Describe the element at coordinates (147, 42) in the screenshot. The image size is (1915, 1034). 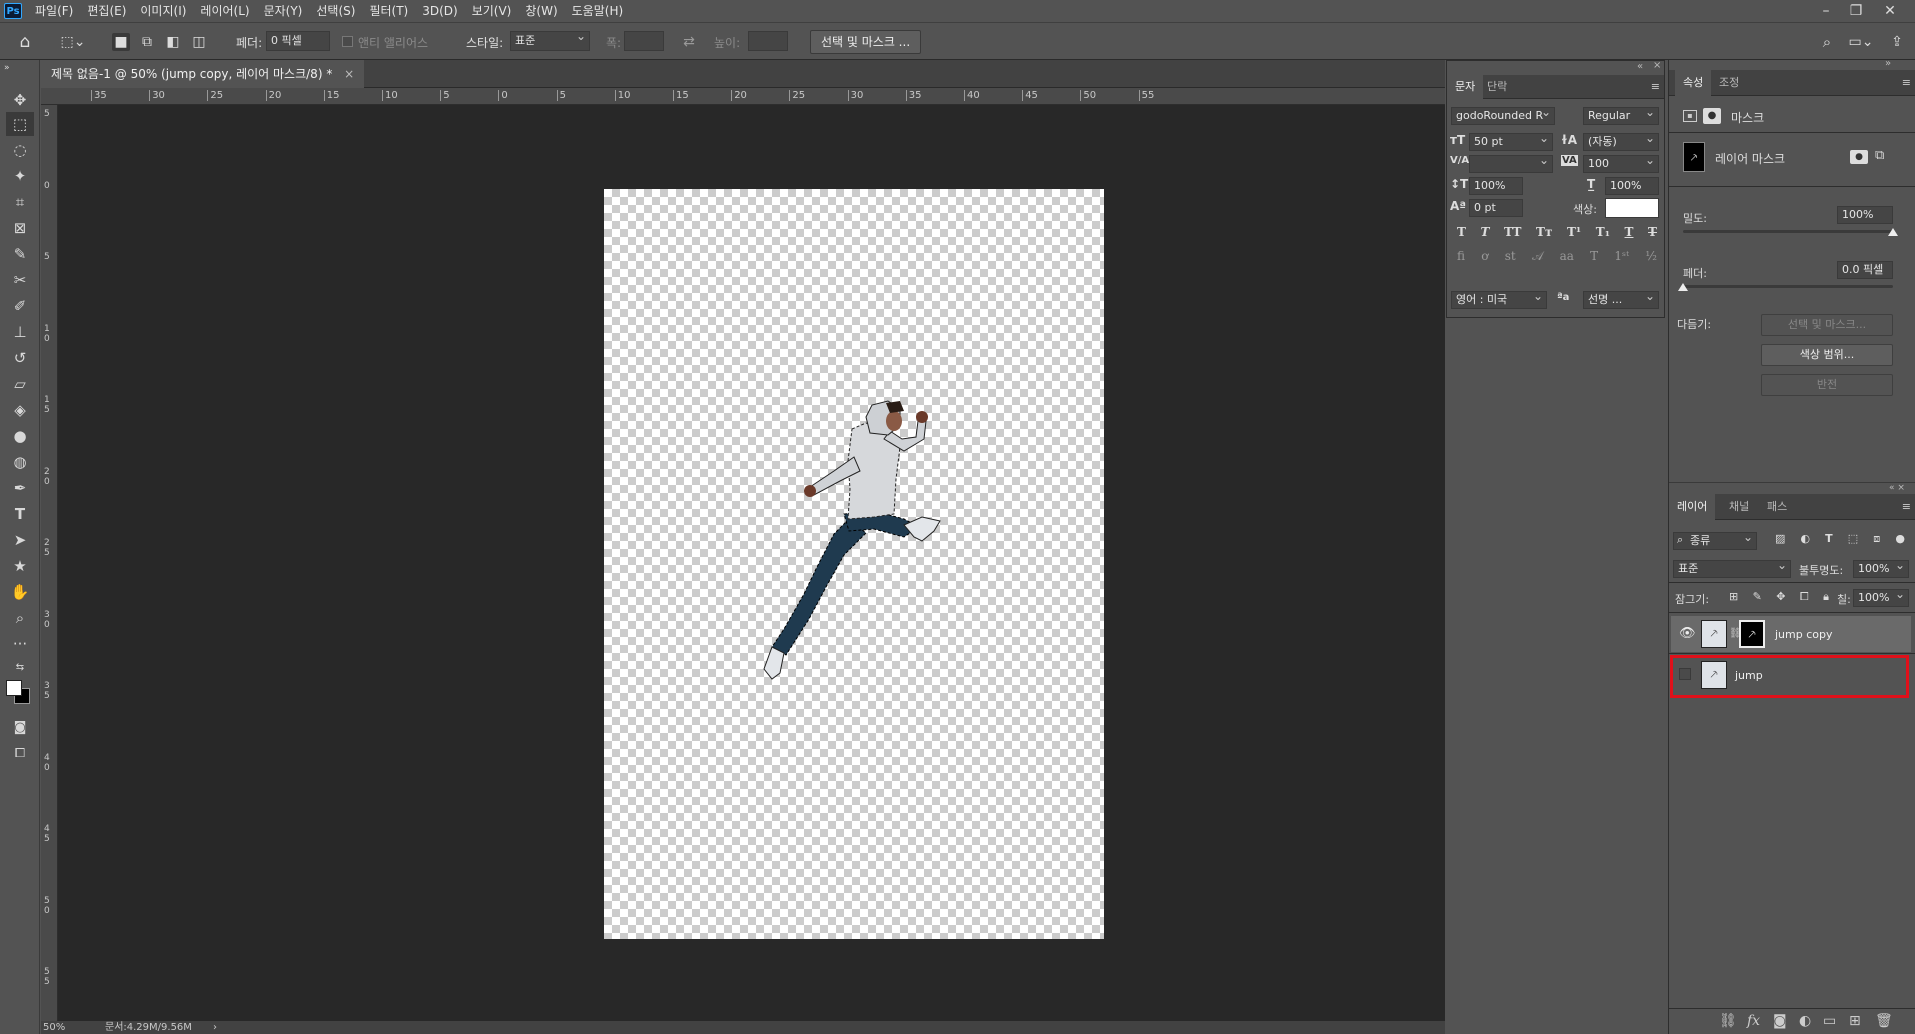
I see `add-selection-icon: ⧉` at that location.